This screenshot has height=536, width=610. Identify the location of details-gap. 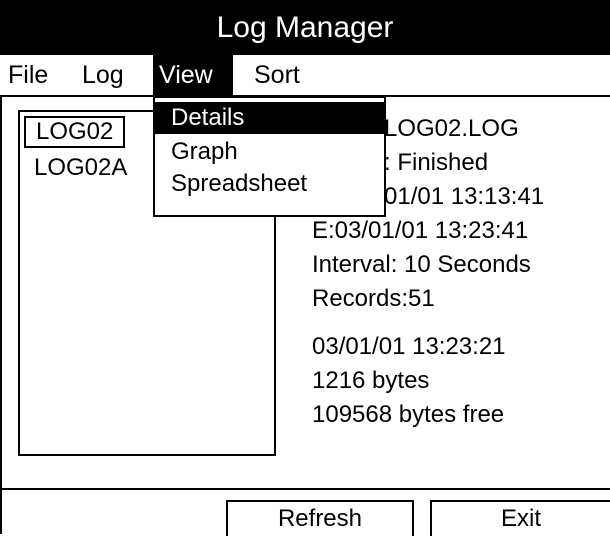
(428, 323).